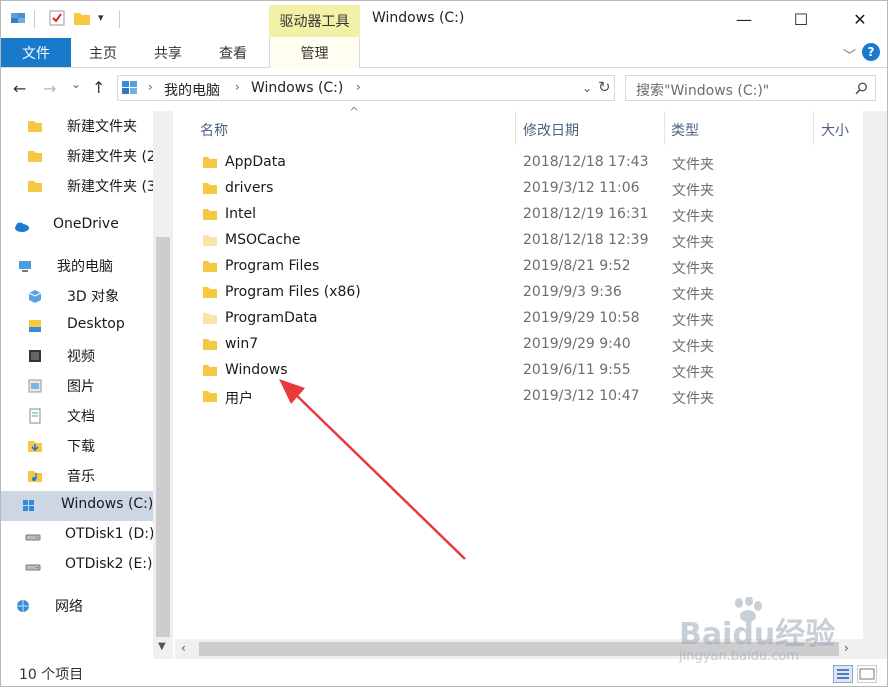  Describe the element at coordinates (239, 398) in the screenshot. I see `file-name: 用户` at that location.